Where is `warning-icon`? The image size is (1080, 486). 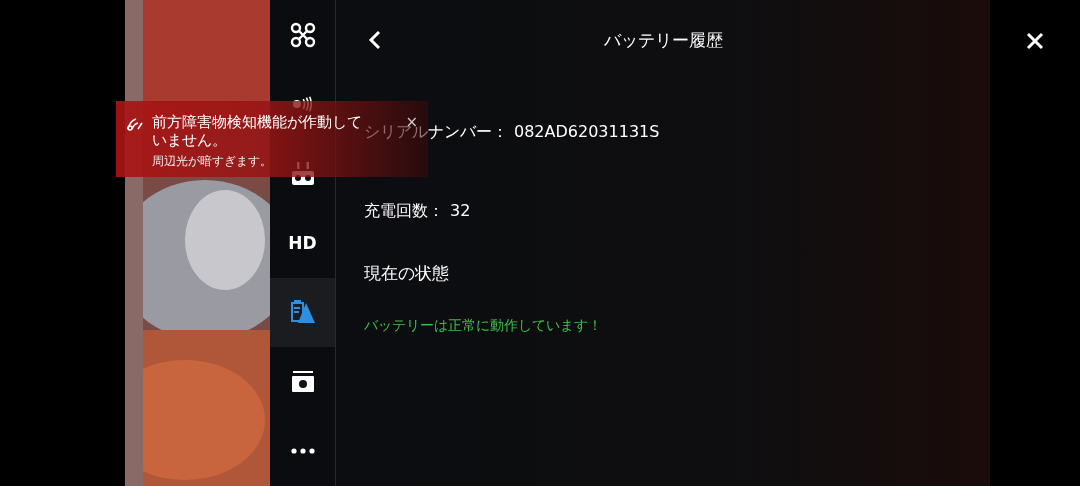 warning-icon is located at coordinates (135, 124).